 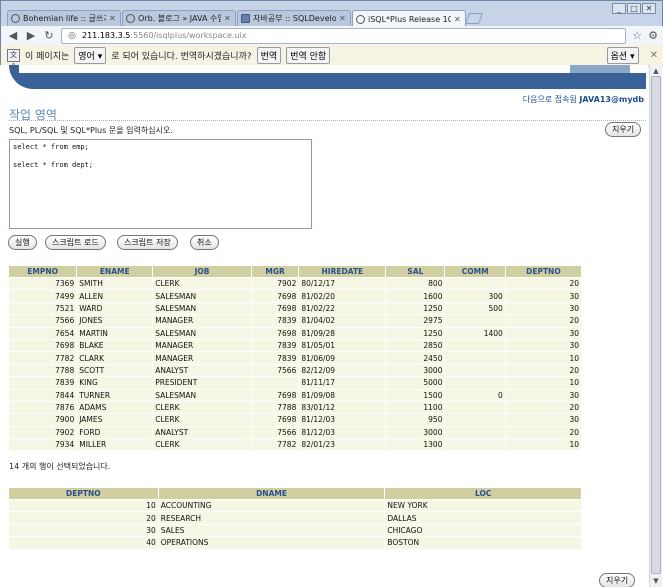 I want to click on star-icon: ☆, so click(x=637, y=35).